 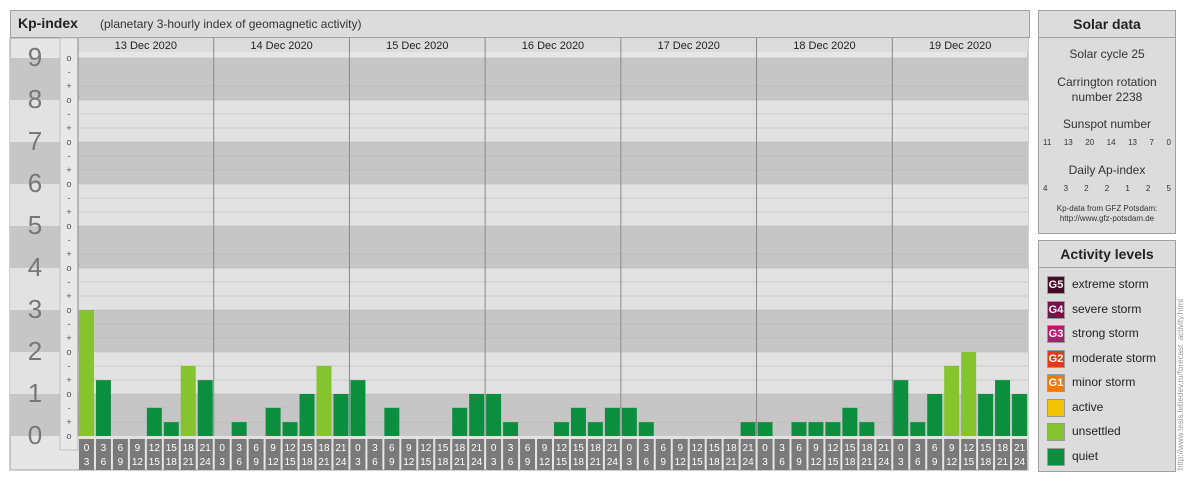 I want to click on level-label: extreme storm, so click(x=1110, y=284).